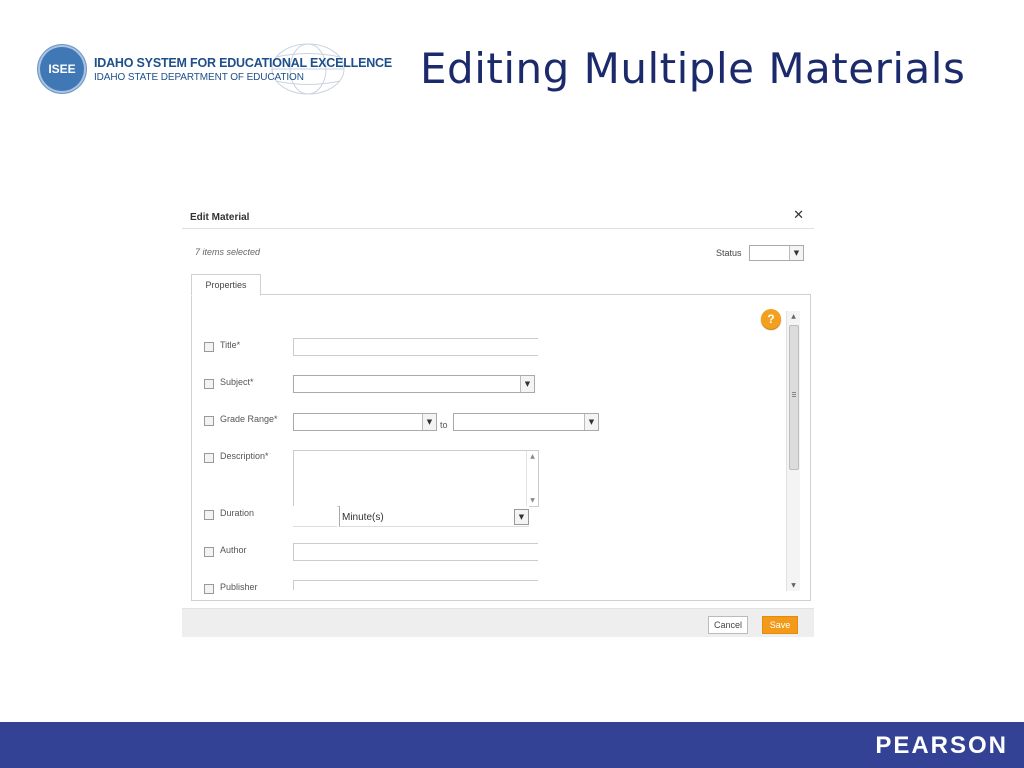 This screenshot has width=1024, height=768. Describe the element at coordinates (416, 478) in the screenshot. I see `description-textarea: ▲ ▼` at that location.